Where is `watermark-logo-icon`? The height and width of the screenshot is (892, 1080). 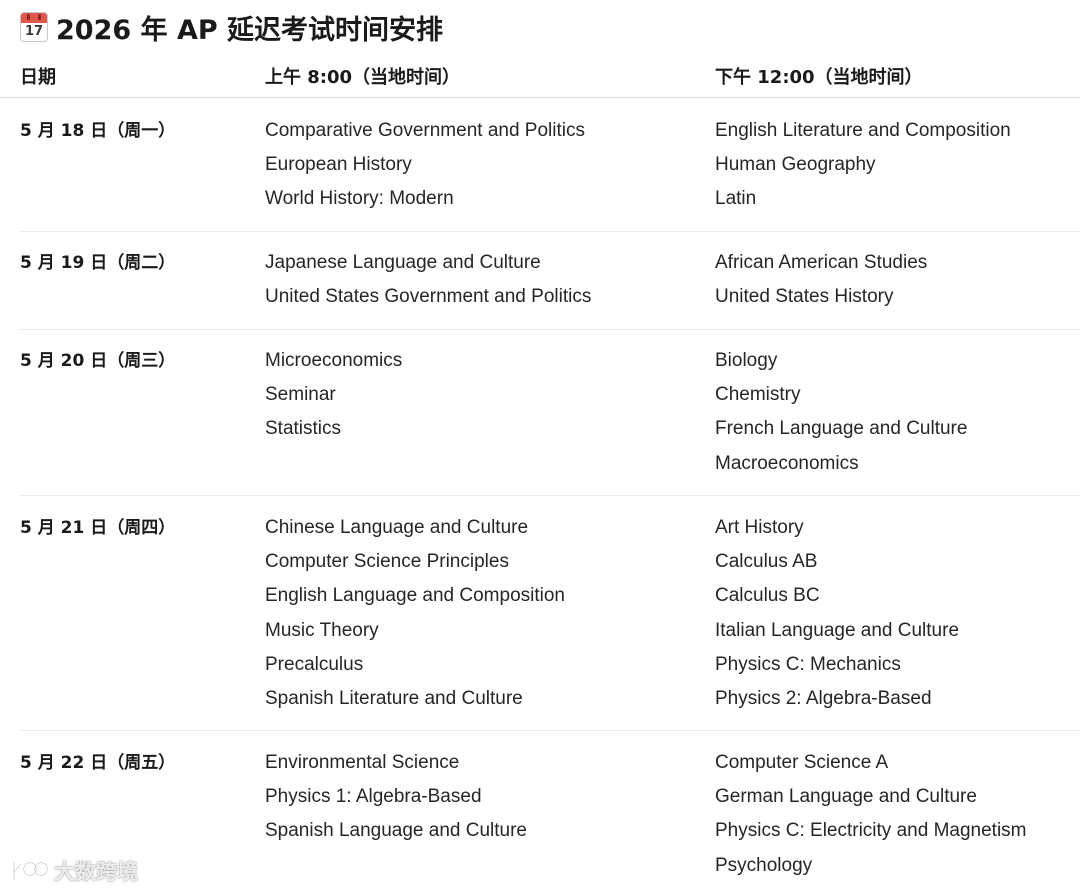
watermark-logo-icon is located at coordinates (29, 871).